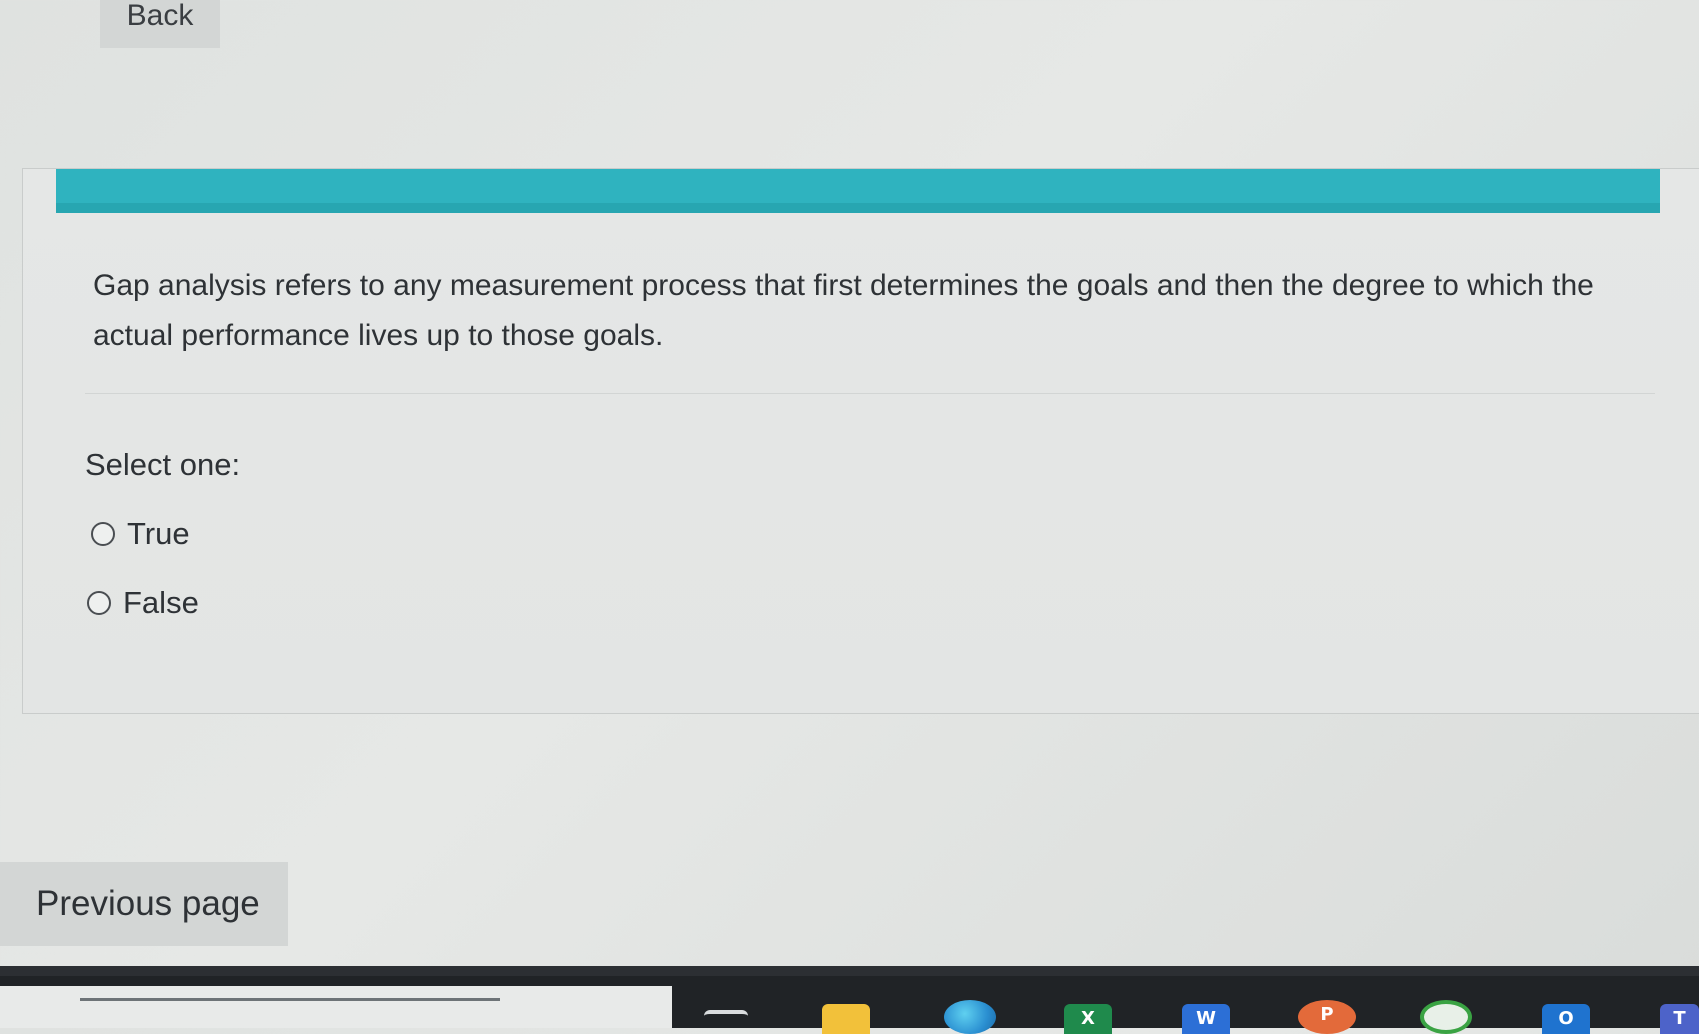 Image resolution: width=1699 pixels, height=1034 pixels. I want to click on file-explorer-icon, so click(846, 1019).